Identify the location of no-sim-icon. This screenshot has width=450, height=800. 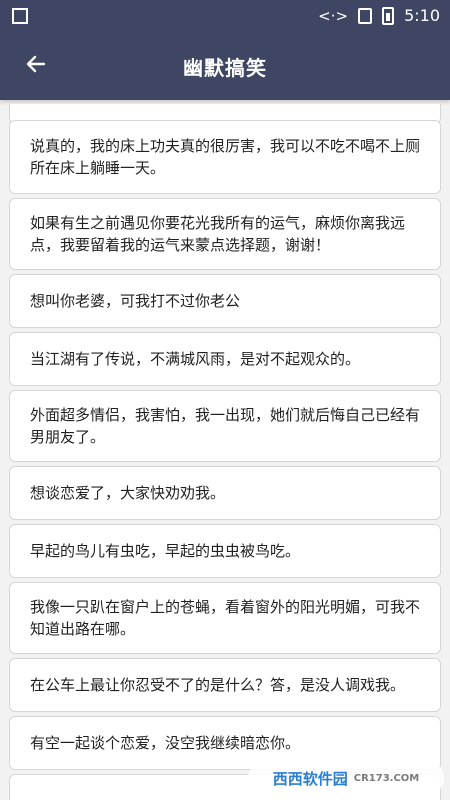
(365, 16).